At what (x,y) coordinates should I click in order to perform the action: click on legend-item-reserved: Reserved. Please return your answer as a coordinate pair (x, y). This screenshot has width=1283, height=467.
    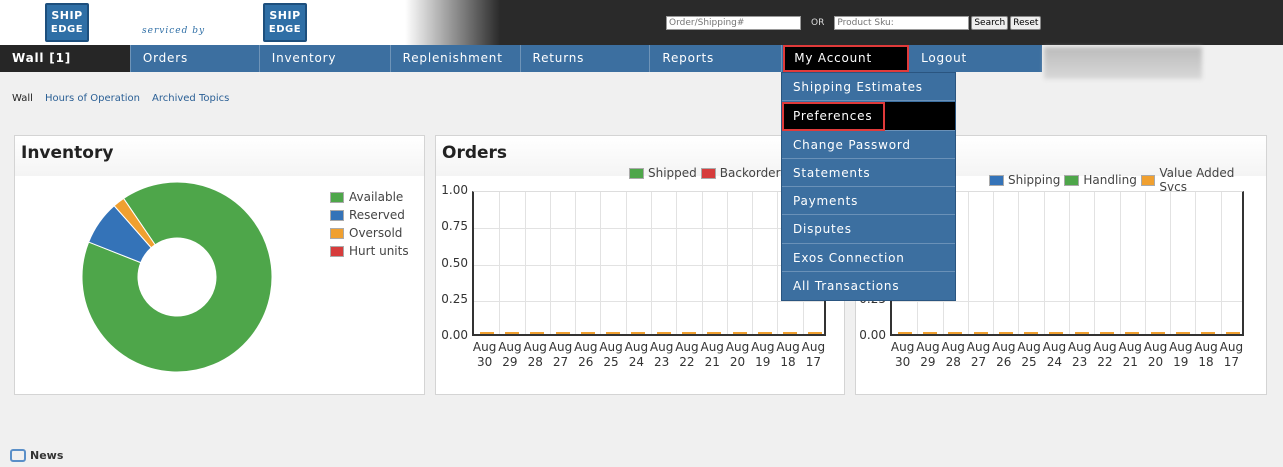
    Looking at the image, I should click on (369, 215).